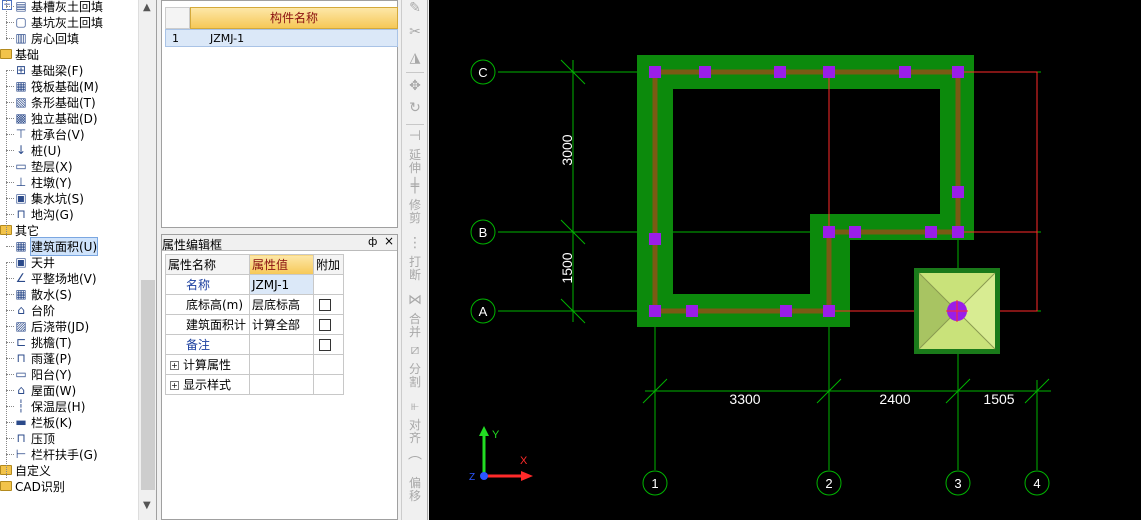 This screenshot has height=520, width=1141. I want to click on trim-icon: ╪, so click(415, 186).